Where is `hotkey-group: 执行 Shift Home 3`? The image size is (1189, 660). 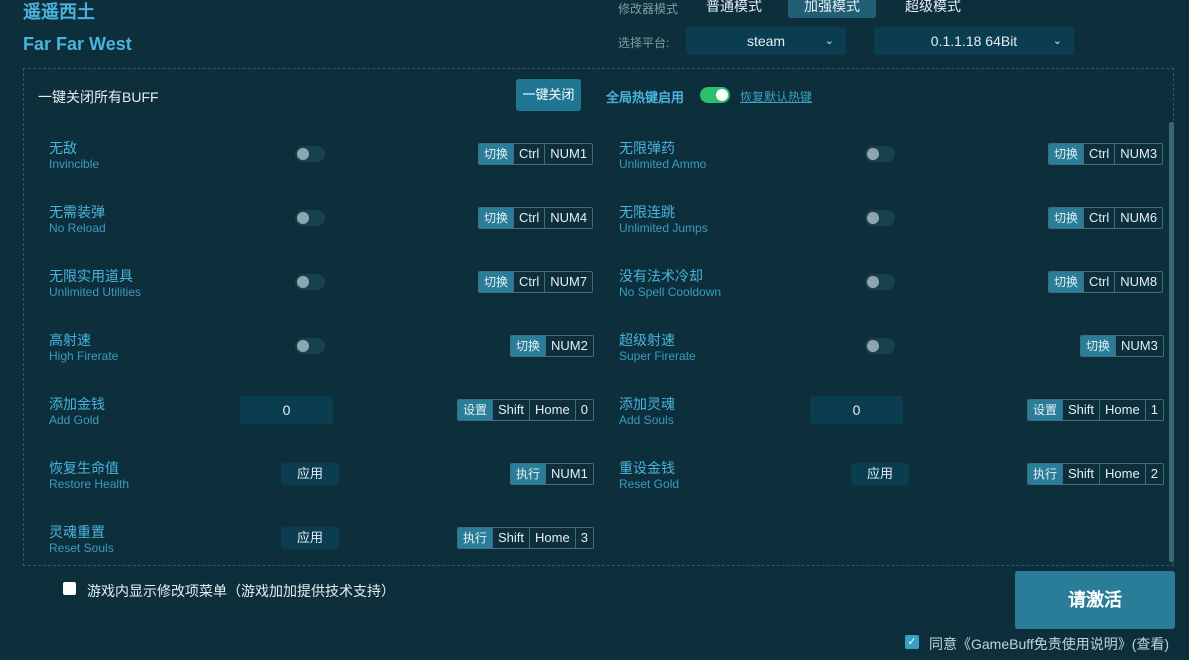 hotkey-group: 执行 Shift Home 3 is located at coordinates (525, 538).